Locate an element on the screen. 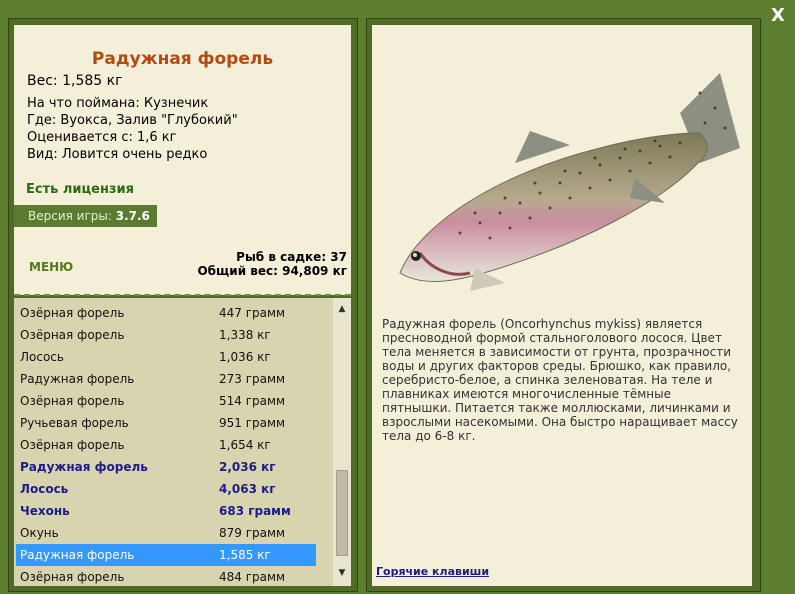  fish-name: Ручьевая форель is located at coordinates (74, 423).